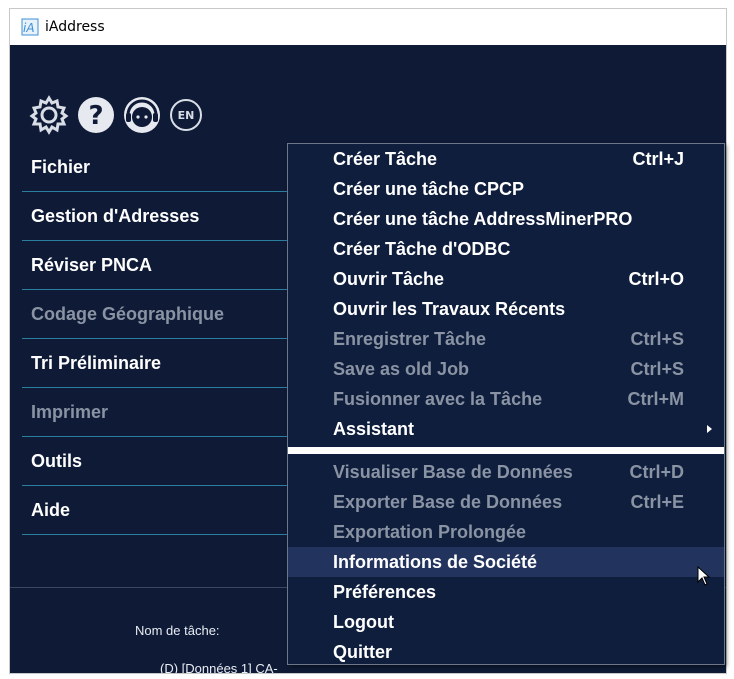 This screenshot has width=734, height=679. I want to click on menu-item-logout: Logout, so click(506, 622).